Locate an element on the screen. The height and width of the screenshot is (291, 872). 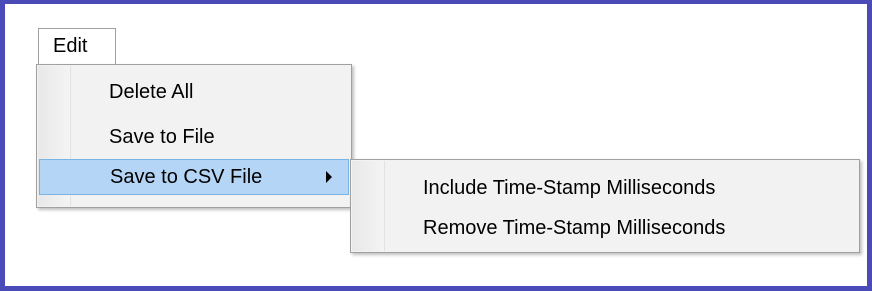
chevron-right-icon is located at coordinates (329, 177).